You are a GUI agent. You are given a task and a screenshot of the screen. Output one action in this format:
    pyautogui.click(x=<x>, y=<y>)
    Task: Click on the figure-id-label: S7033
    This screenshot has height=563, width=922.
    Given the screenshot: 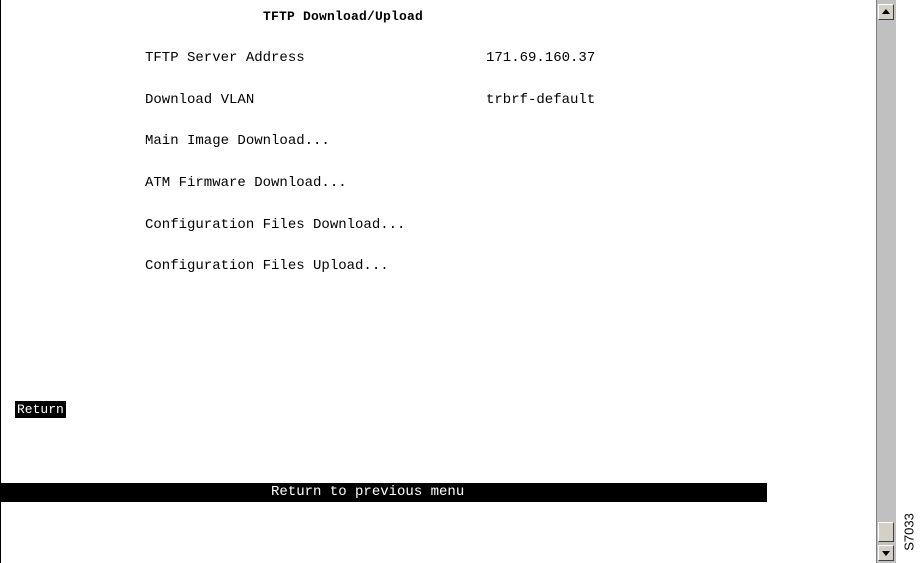 What is the action you would take?
    pyautogui.click(x=909, y=531)
    